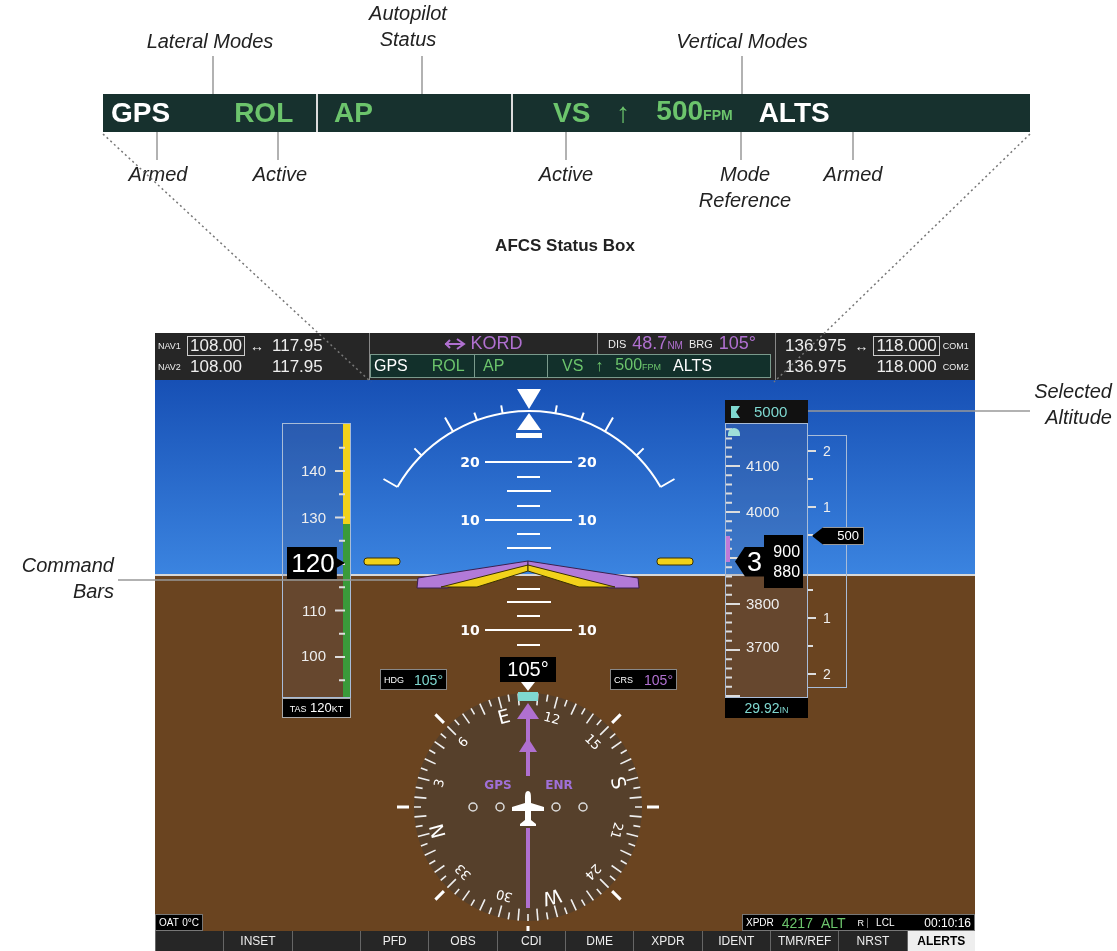 This screenshot has width=1117, height=951. What do you see at coordinates (437, 831) in the screenshot?
I see `compass-label: N` at bounding box center [437, 831].